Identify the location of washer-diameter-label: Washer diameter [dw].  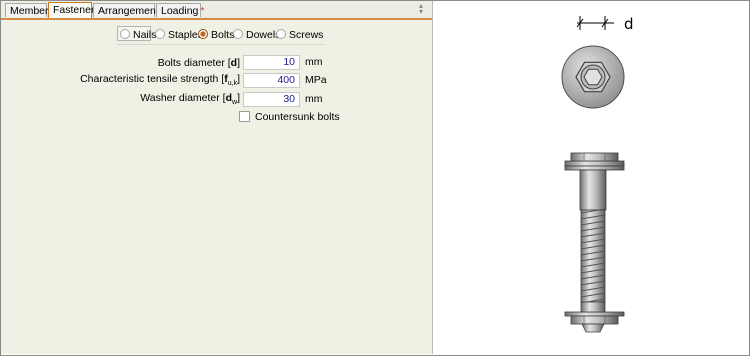
(190, 100).